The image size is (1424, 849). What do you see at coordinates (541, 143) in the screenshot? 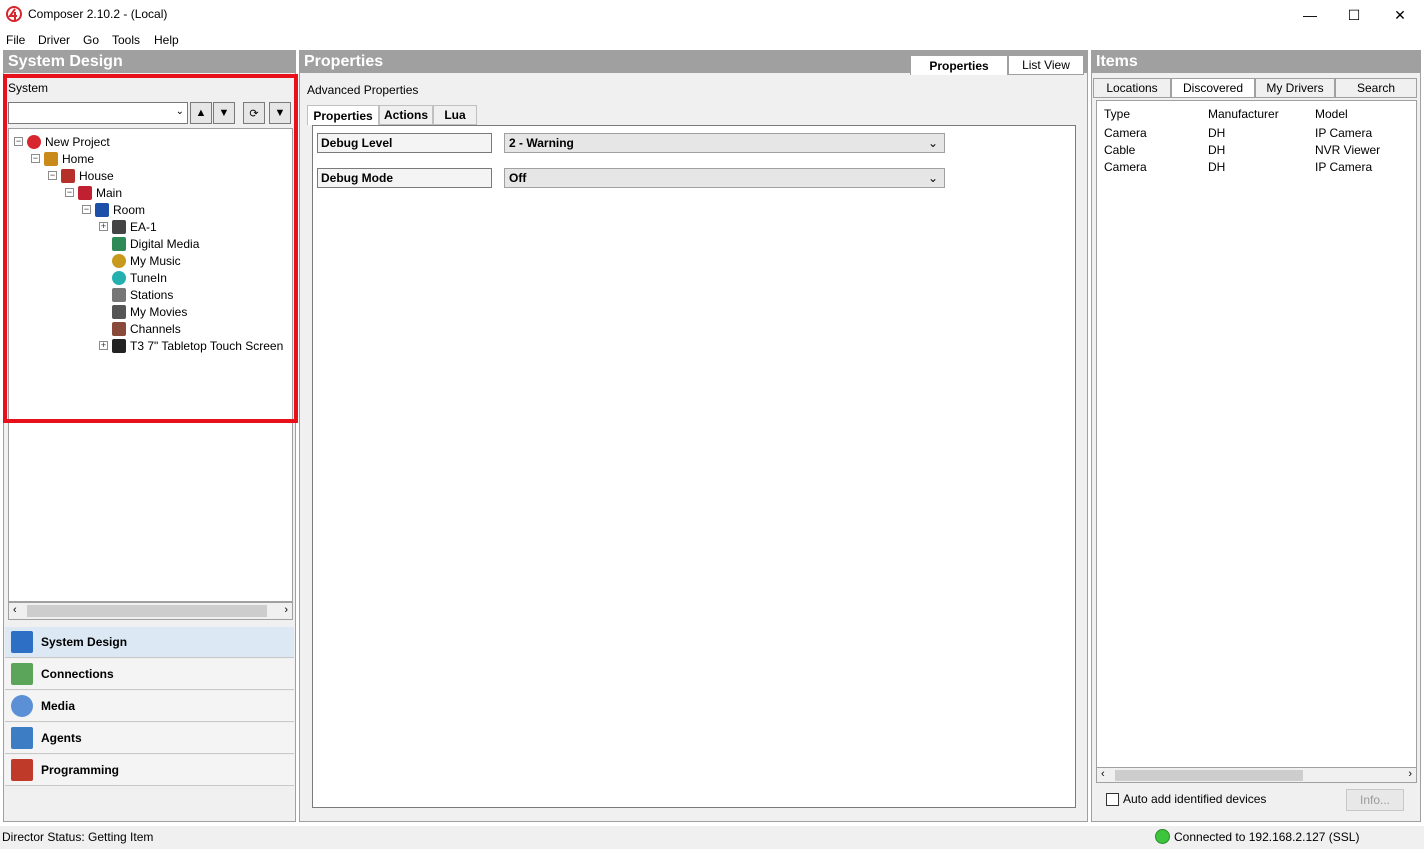
I see `select-value: 2 - Warning` at bounding box center [541, 143].